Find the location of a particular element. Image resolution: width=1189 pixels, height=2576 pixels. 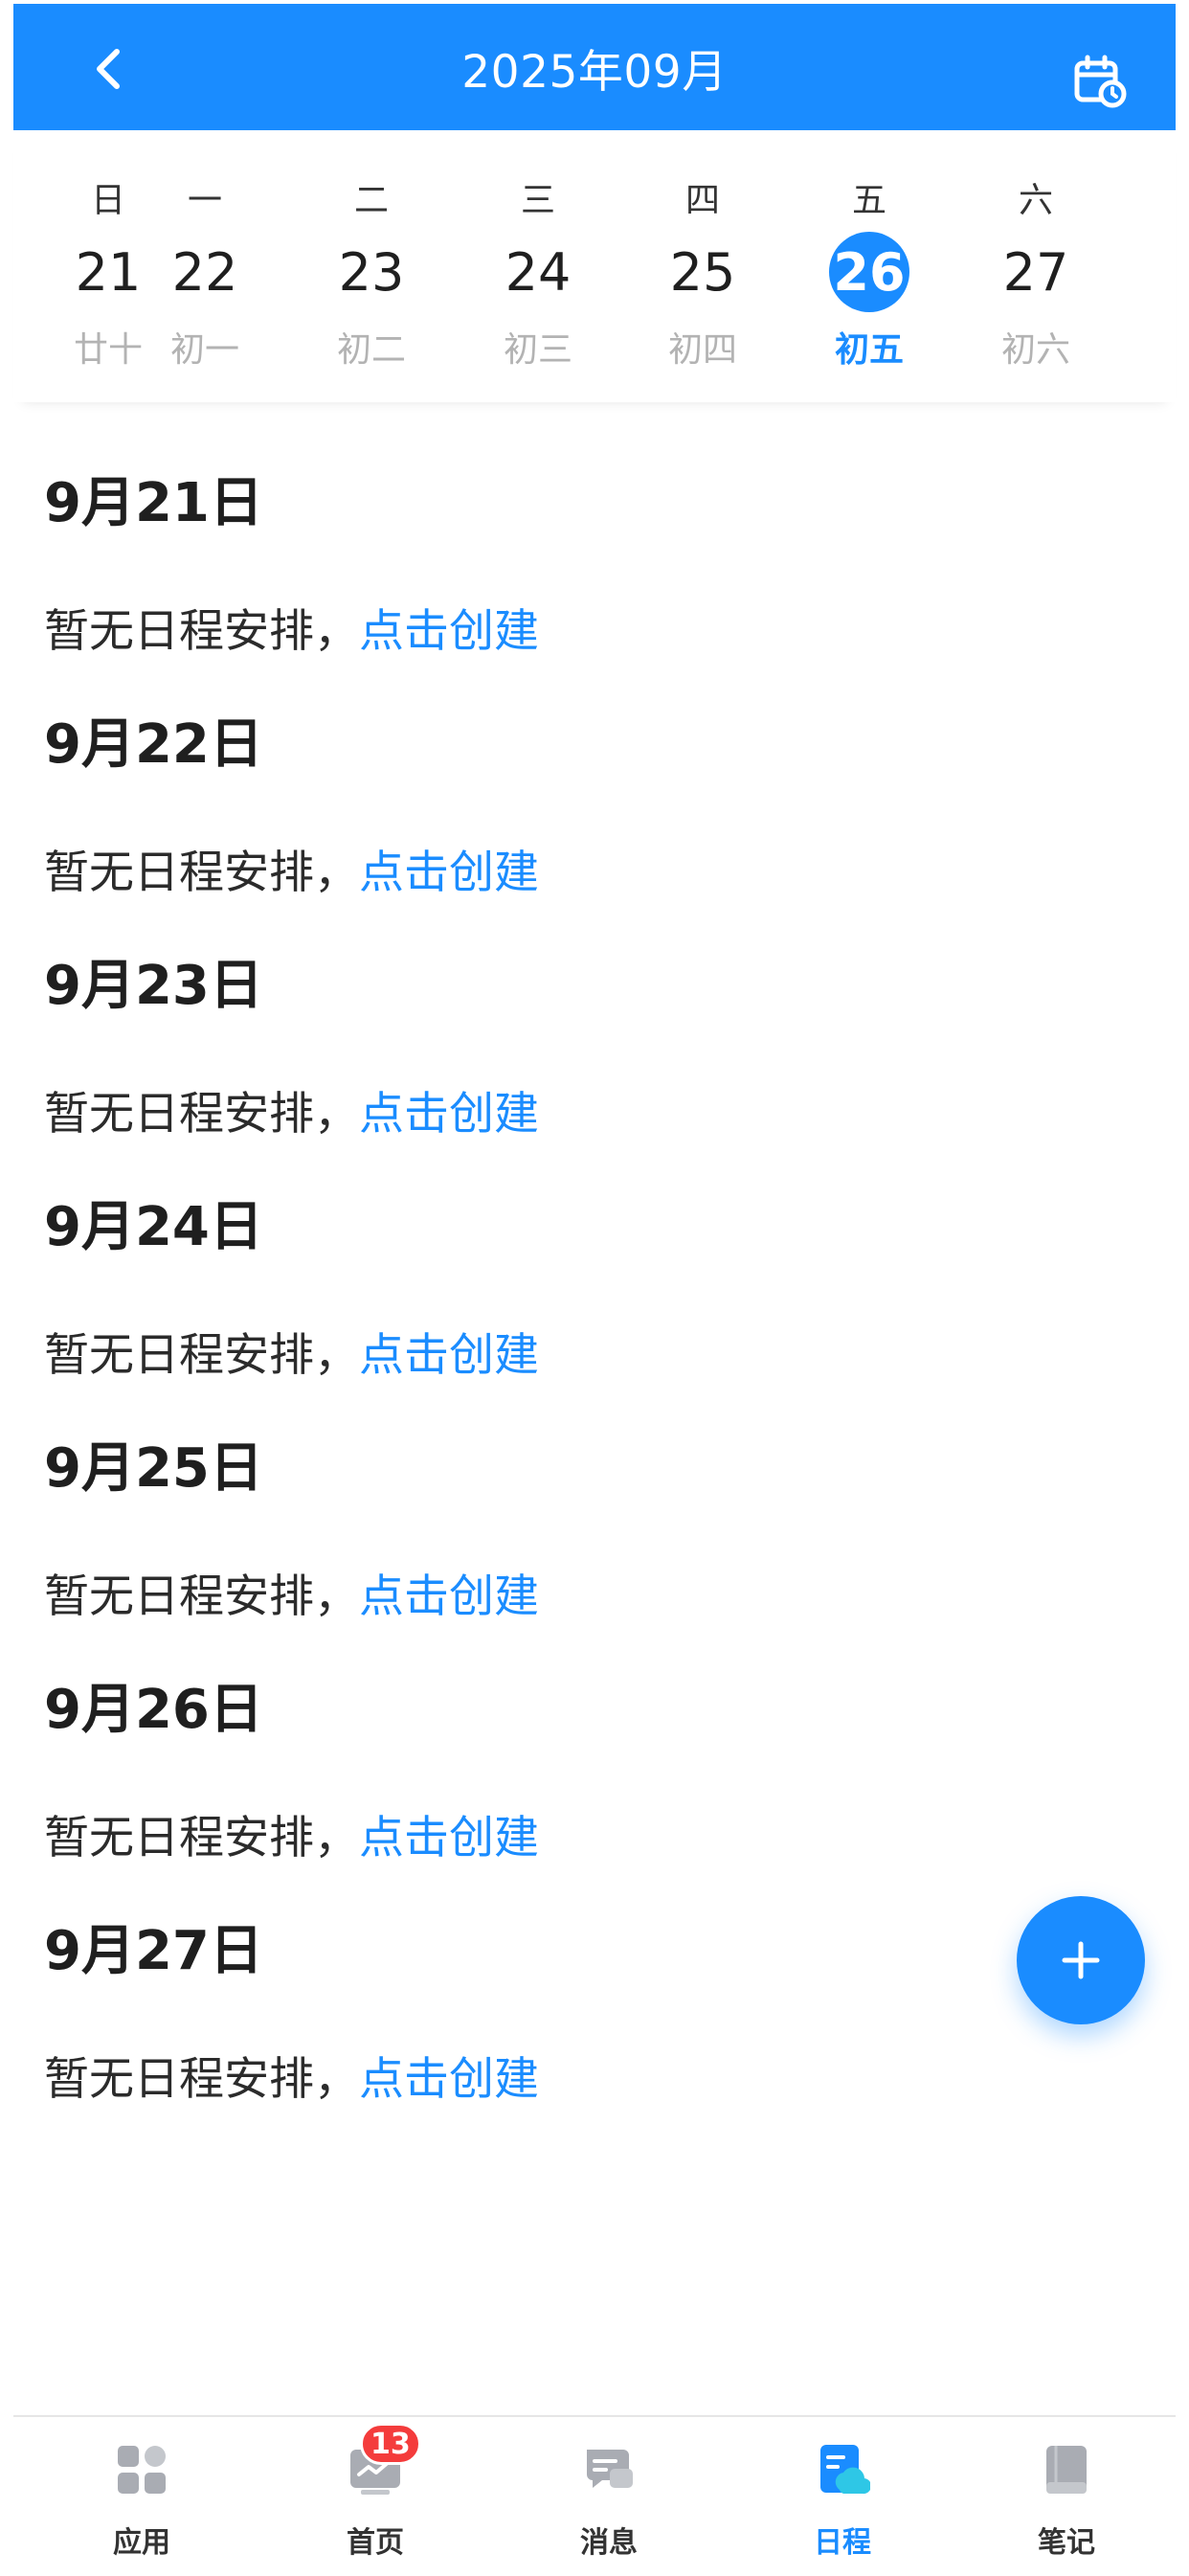

week-day-tue: 二 23 初二 is located at coordinates (371, 266).